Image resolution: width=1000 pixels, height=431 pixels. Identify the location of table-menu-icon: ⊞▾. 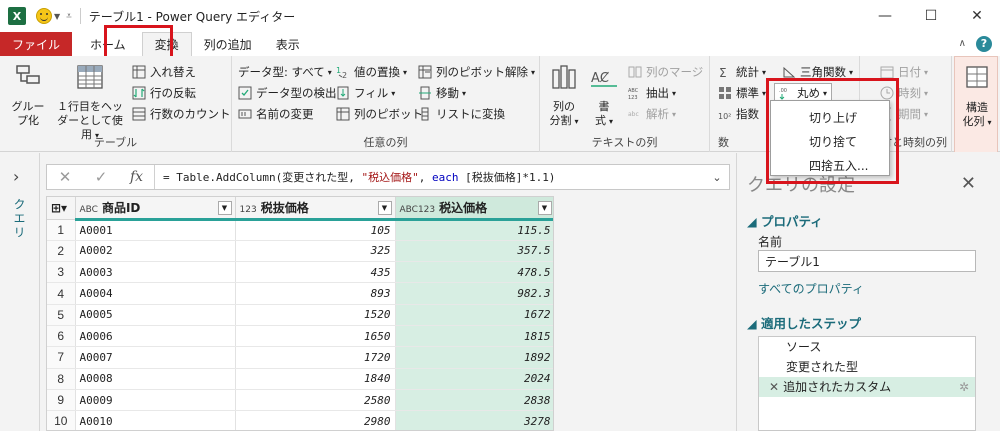
(61, 208).